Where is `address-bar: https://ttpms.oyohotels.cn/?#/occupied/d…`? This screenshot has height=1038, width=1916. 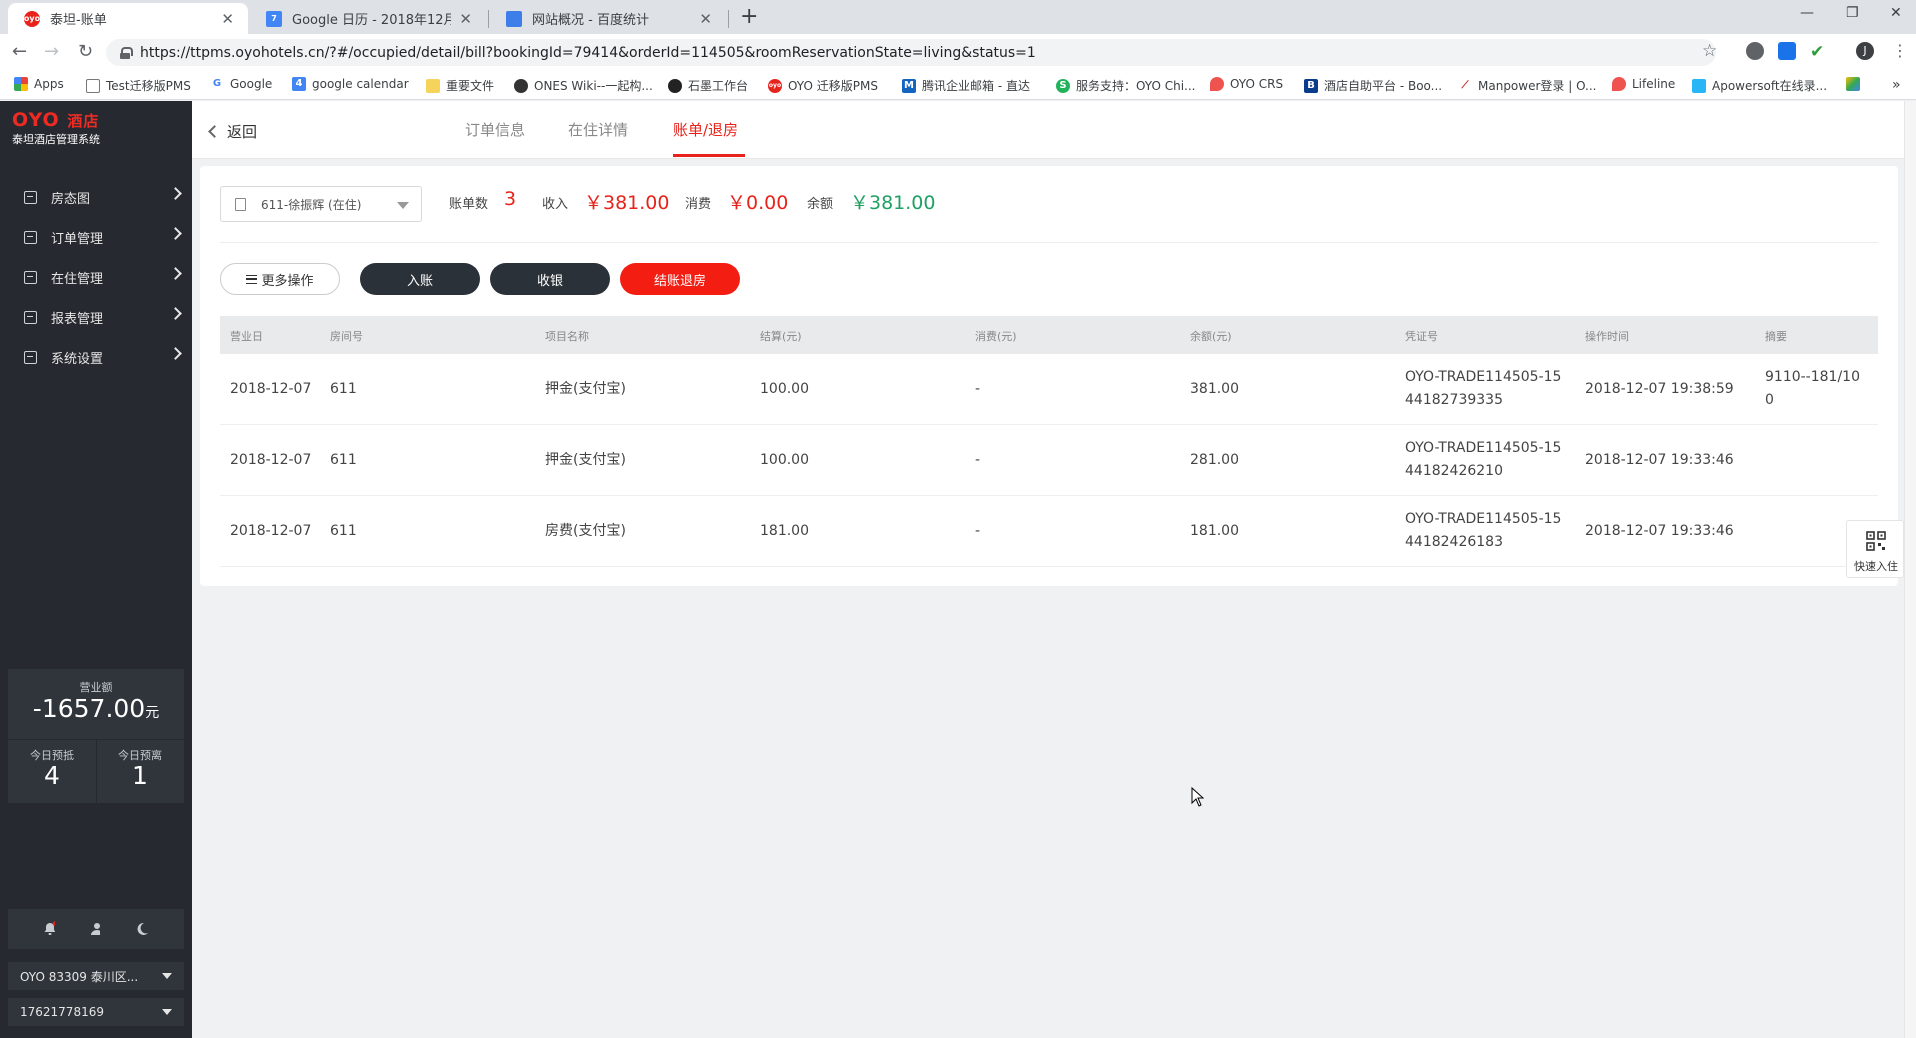
address-bar: https://ttpms.oyohotels.cn/?#/occupied/d… is located at coordinates (911, 52).